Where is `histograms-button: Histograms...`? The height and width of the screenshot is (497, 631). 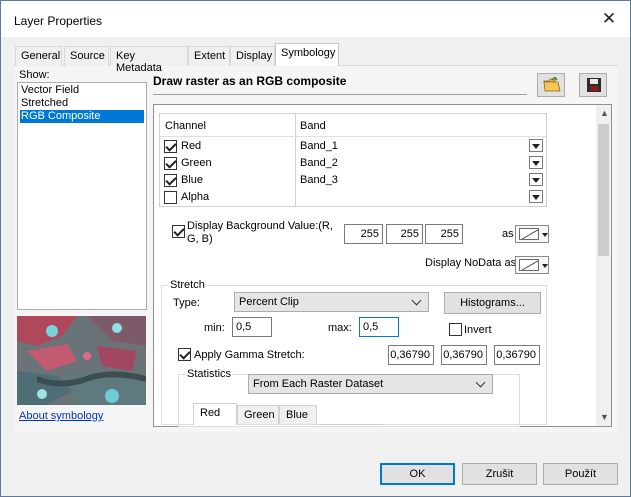
histograms-button: Histograms... is located at coordinates (492, 303).